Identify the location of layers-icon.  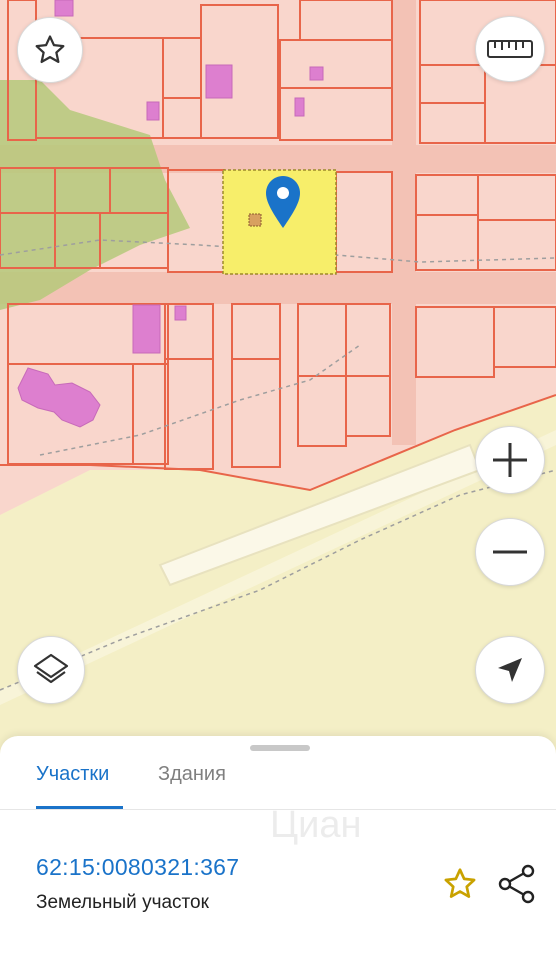
(51, 668).